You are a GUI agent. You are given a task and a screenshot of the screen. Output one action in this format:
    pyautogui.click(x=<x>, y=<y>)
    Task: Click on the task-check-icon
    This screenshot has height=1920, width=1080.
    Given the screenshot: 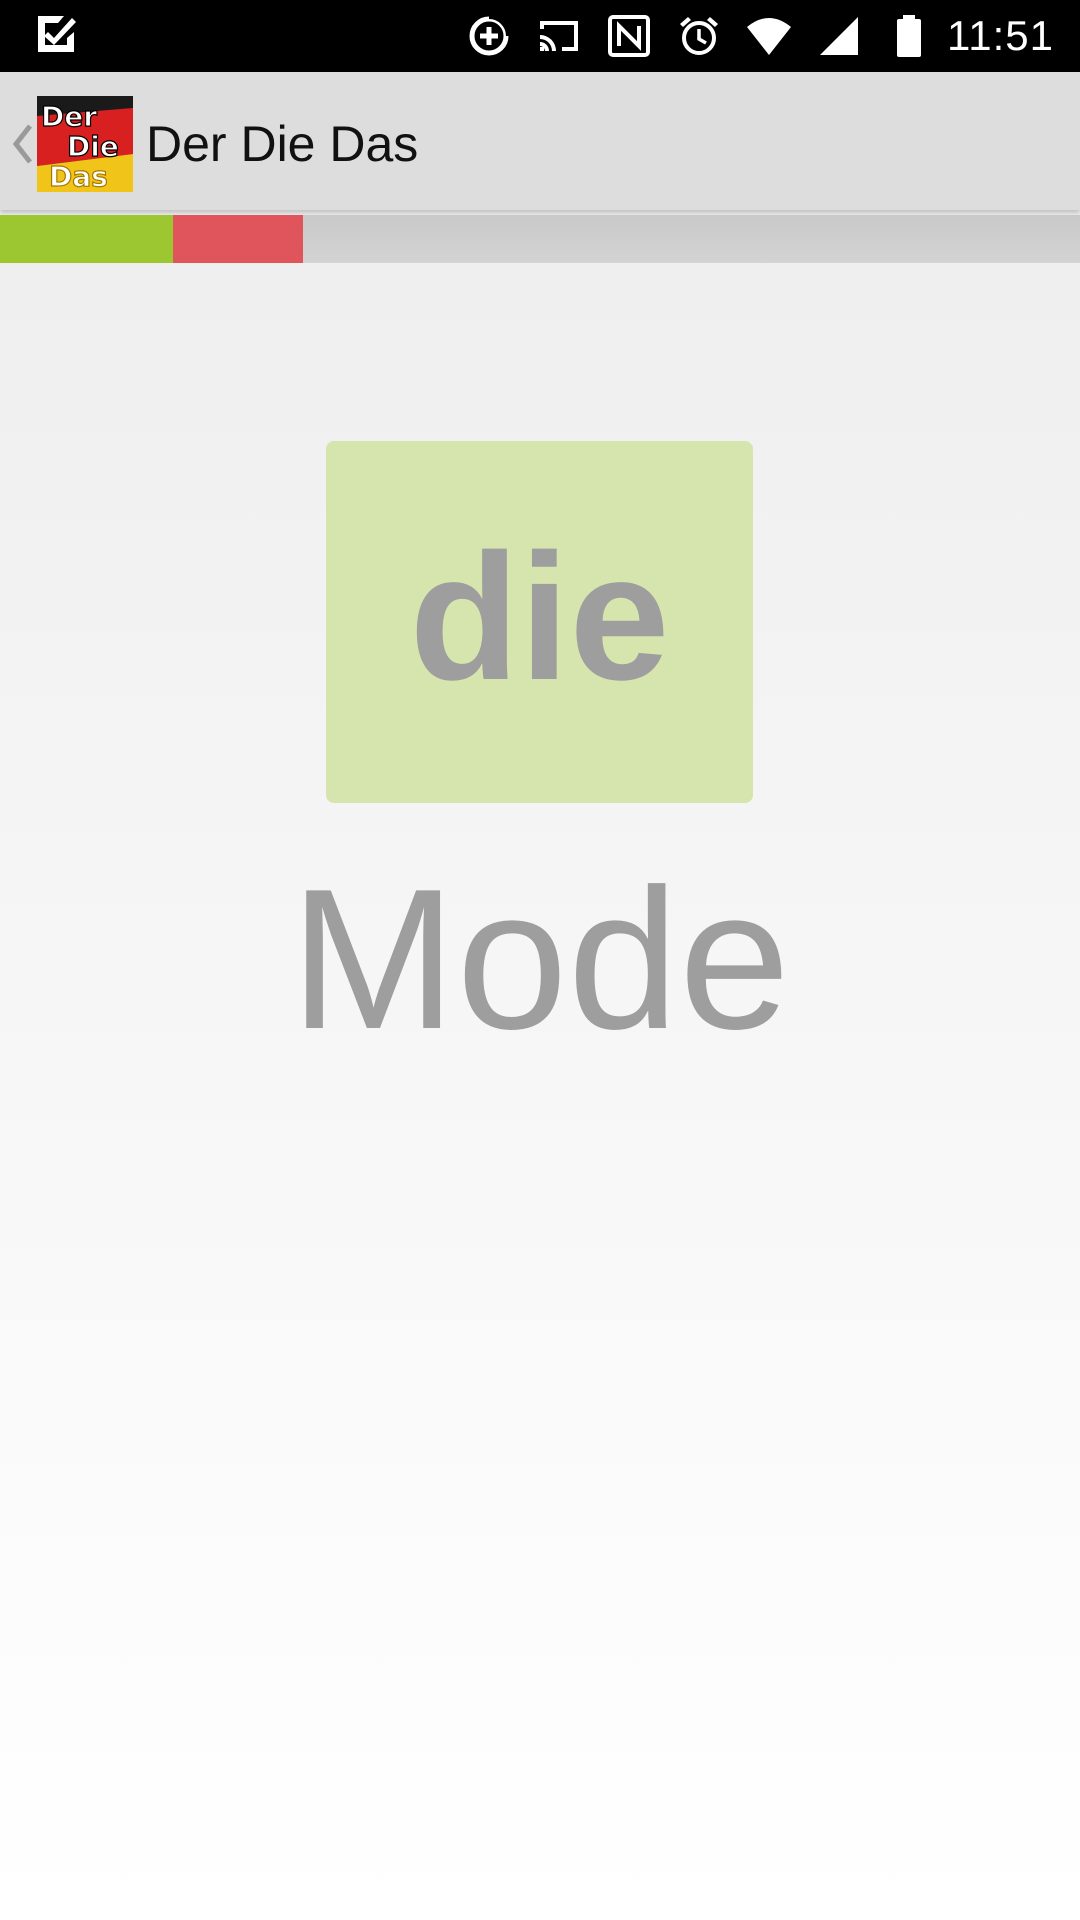 What is the action you would take?
    pyautogui.click(x=56, y=34)
    